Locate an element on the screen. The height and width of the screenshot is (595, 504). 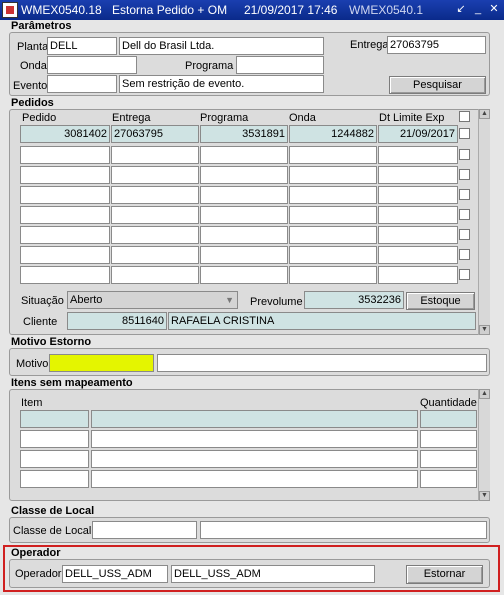
situacao-label: Situação is located at coordinates (42, 301).